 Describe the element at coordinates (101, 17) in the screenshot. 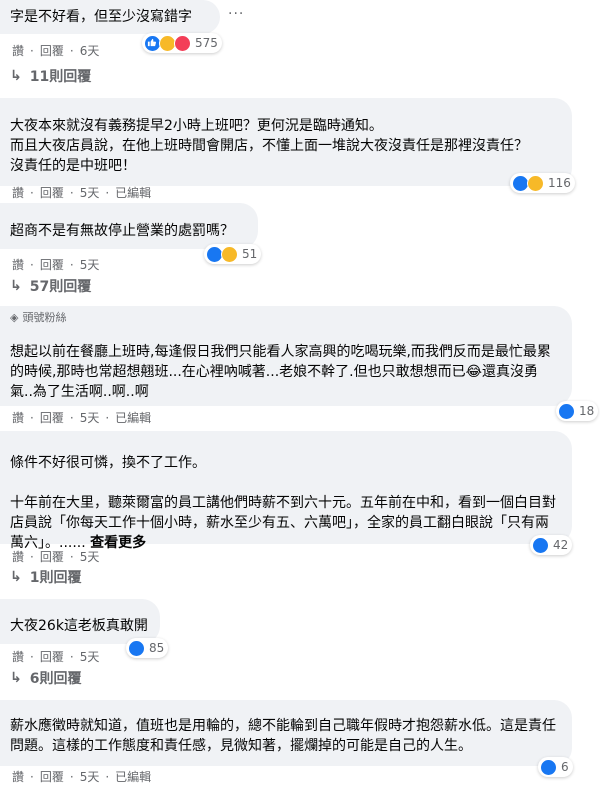

I see `comment-text: 字是不好看，但至少沒寫錯字` at that location.